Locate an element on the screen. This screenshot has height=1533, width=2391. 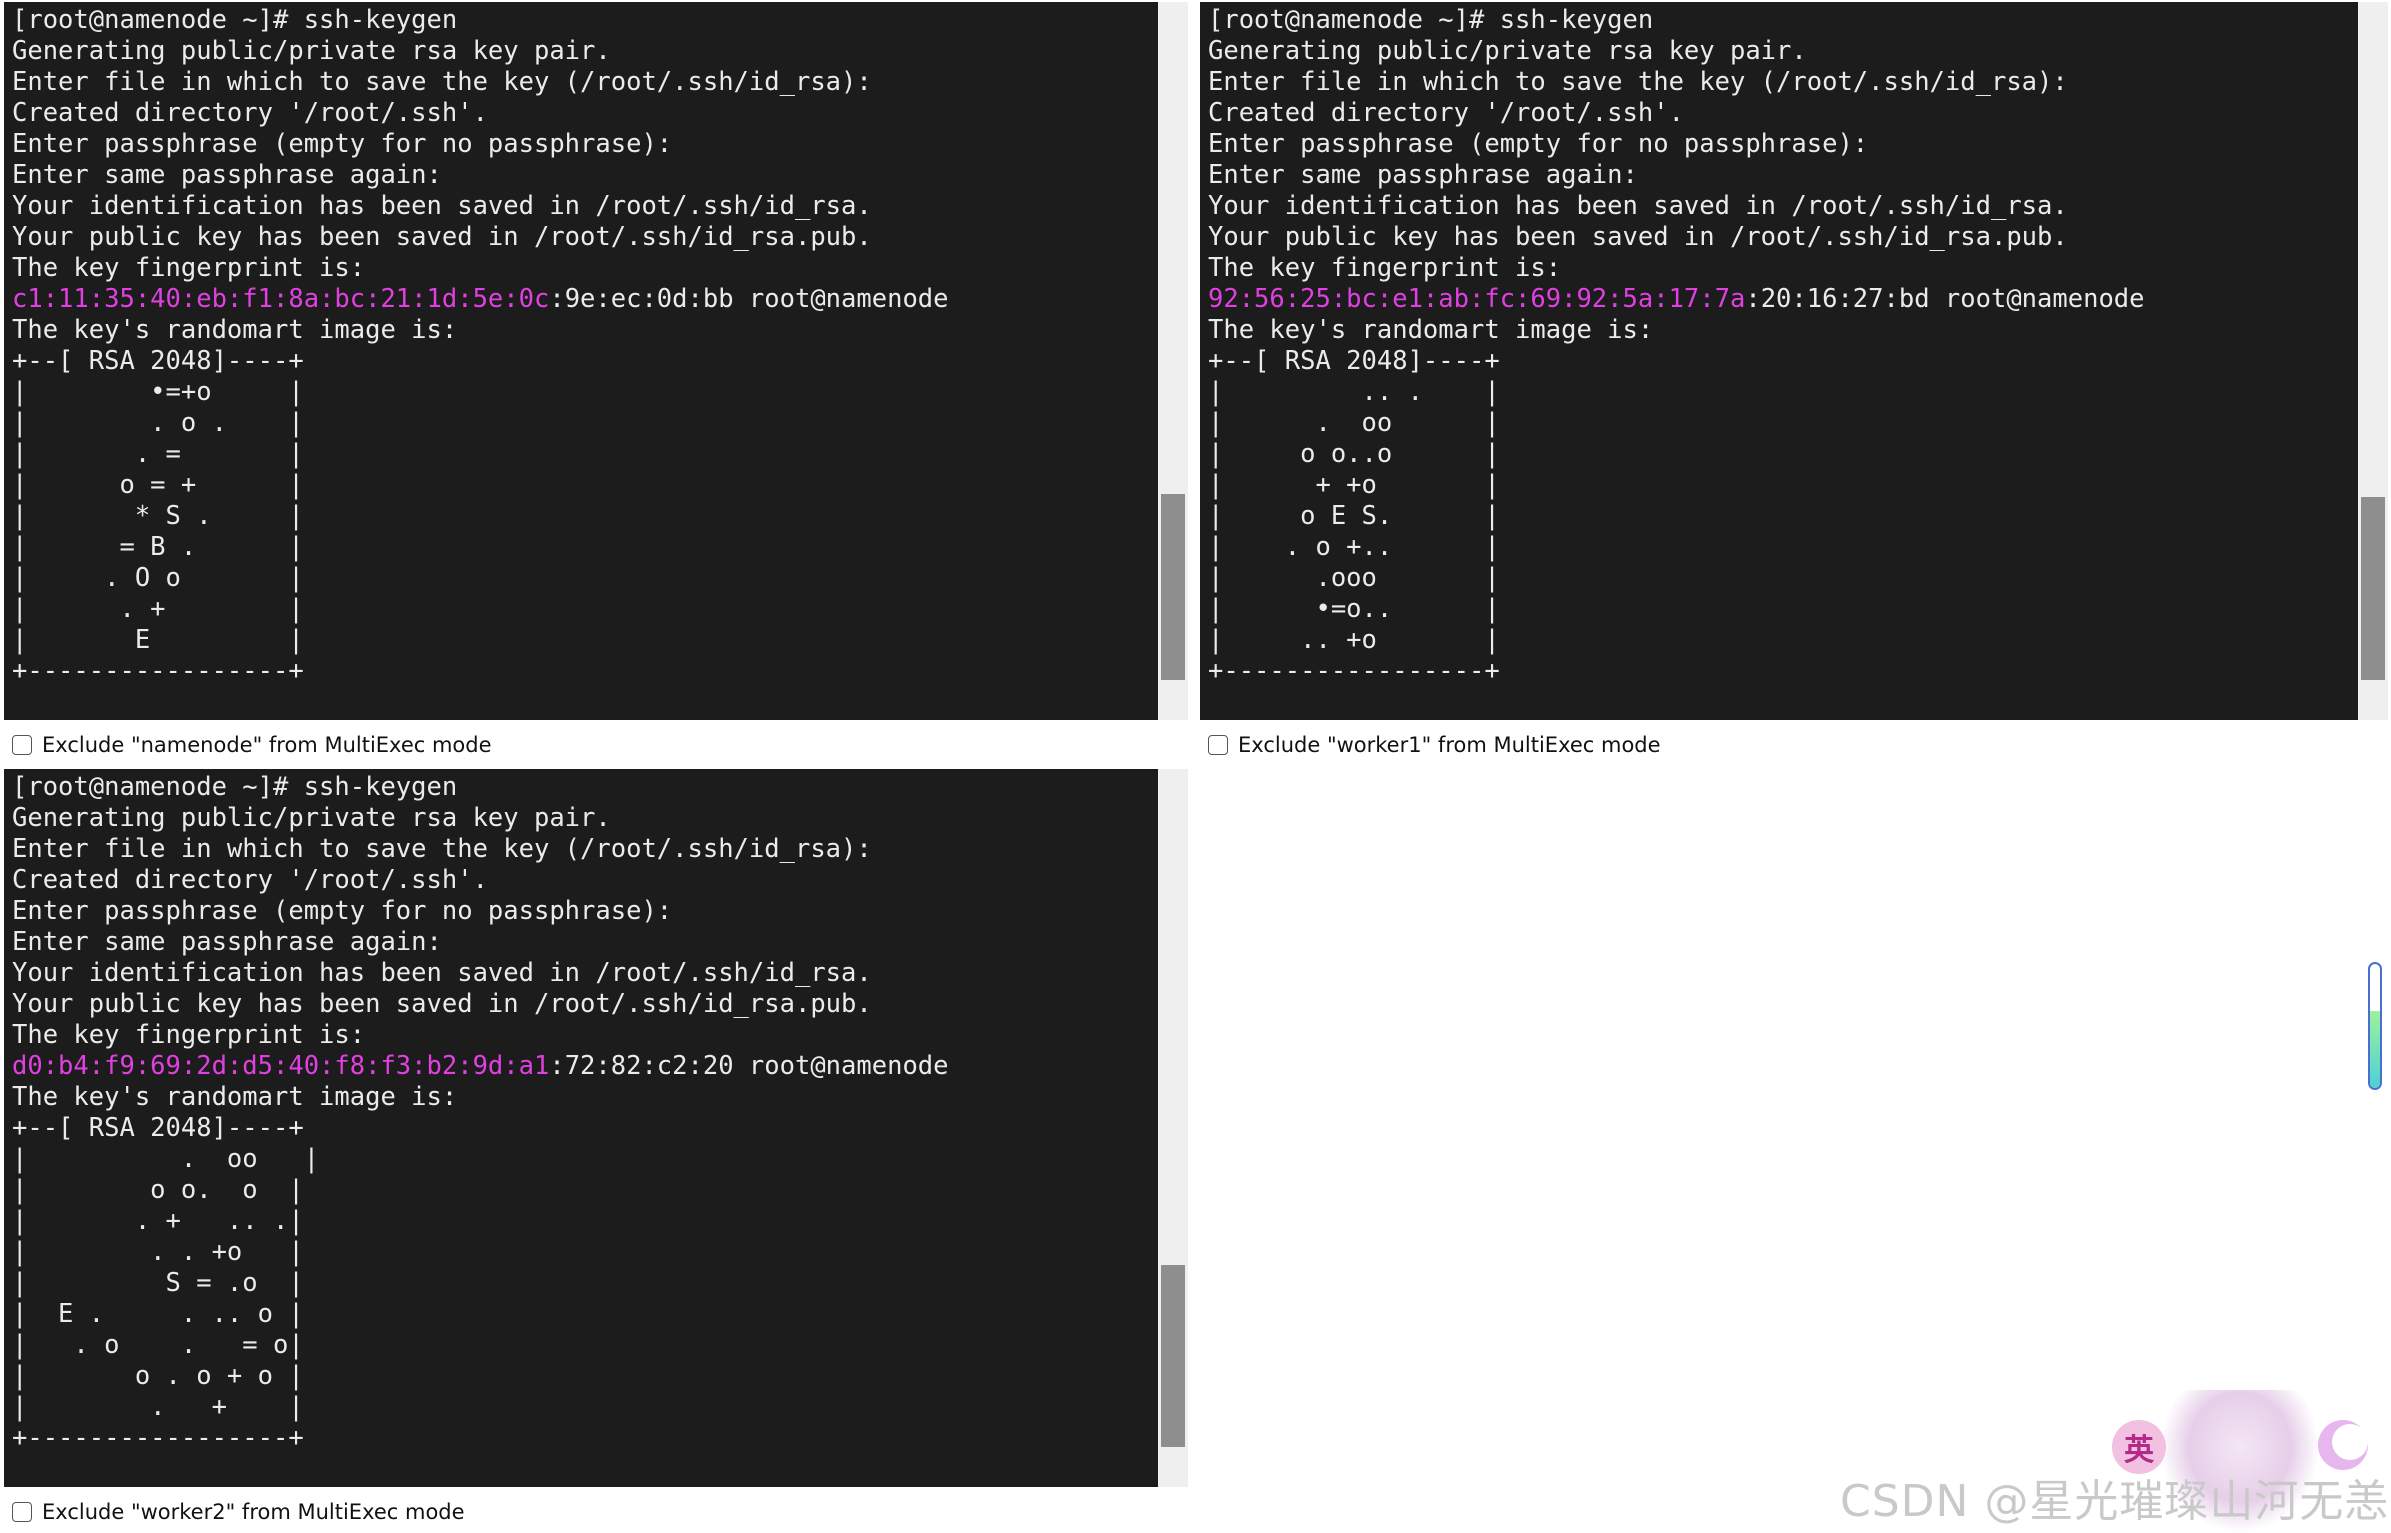
terminal-line-text: | . o . | is located at coordinates (158, 423).